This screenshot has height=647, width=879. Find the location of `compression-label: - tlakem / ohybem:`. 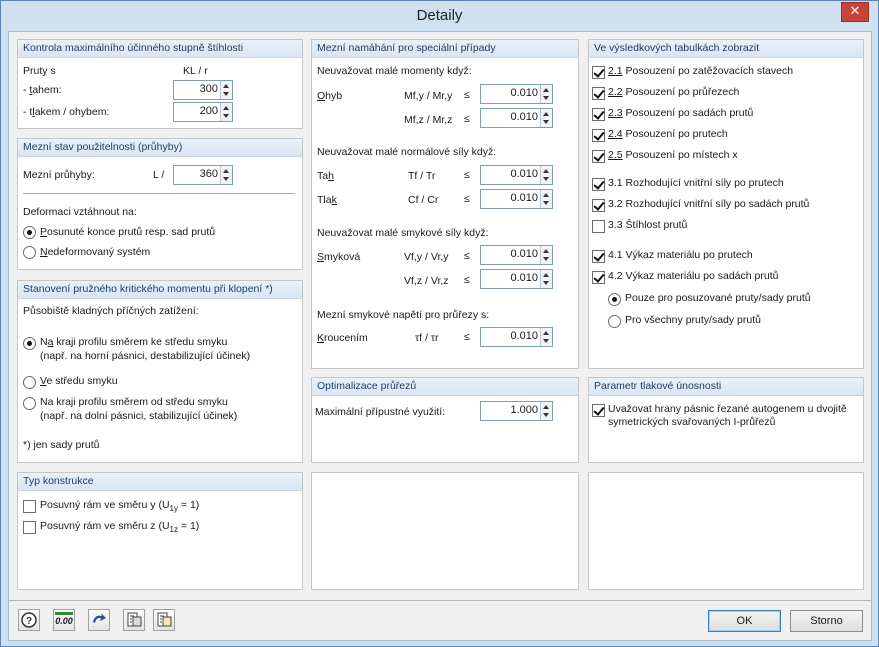

compression-label: - tlakem / ohybem: is located at coordinates (66, 112).